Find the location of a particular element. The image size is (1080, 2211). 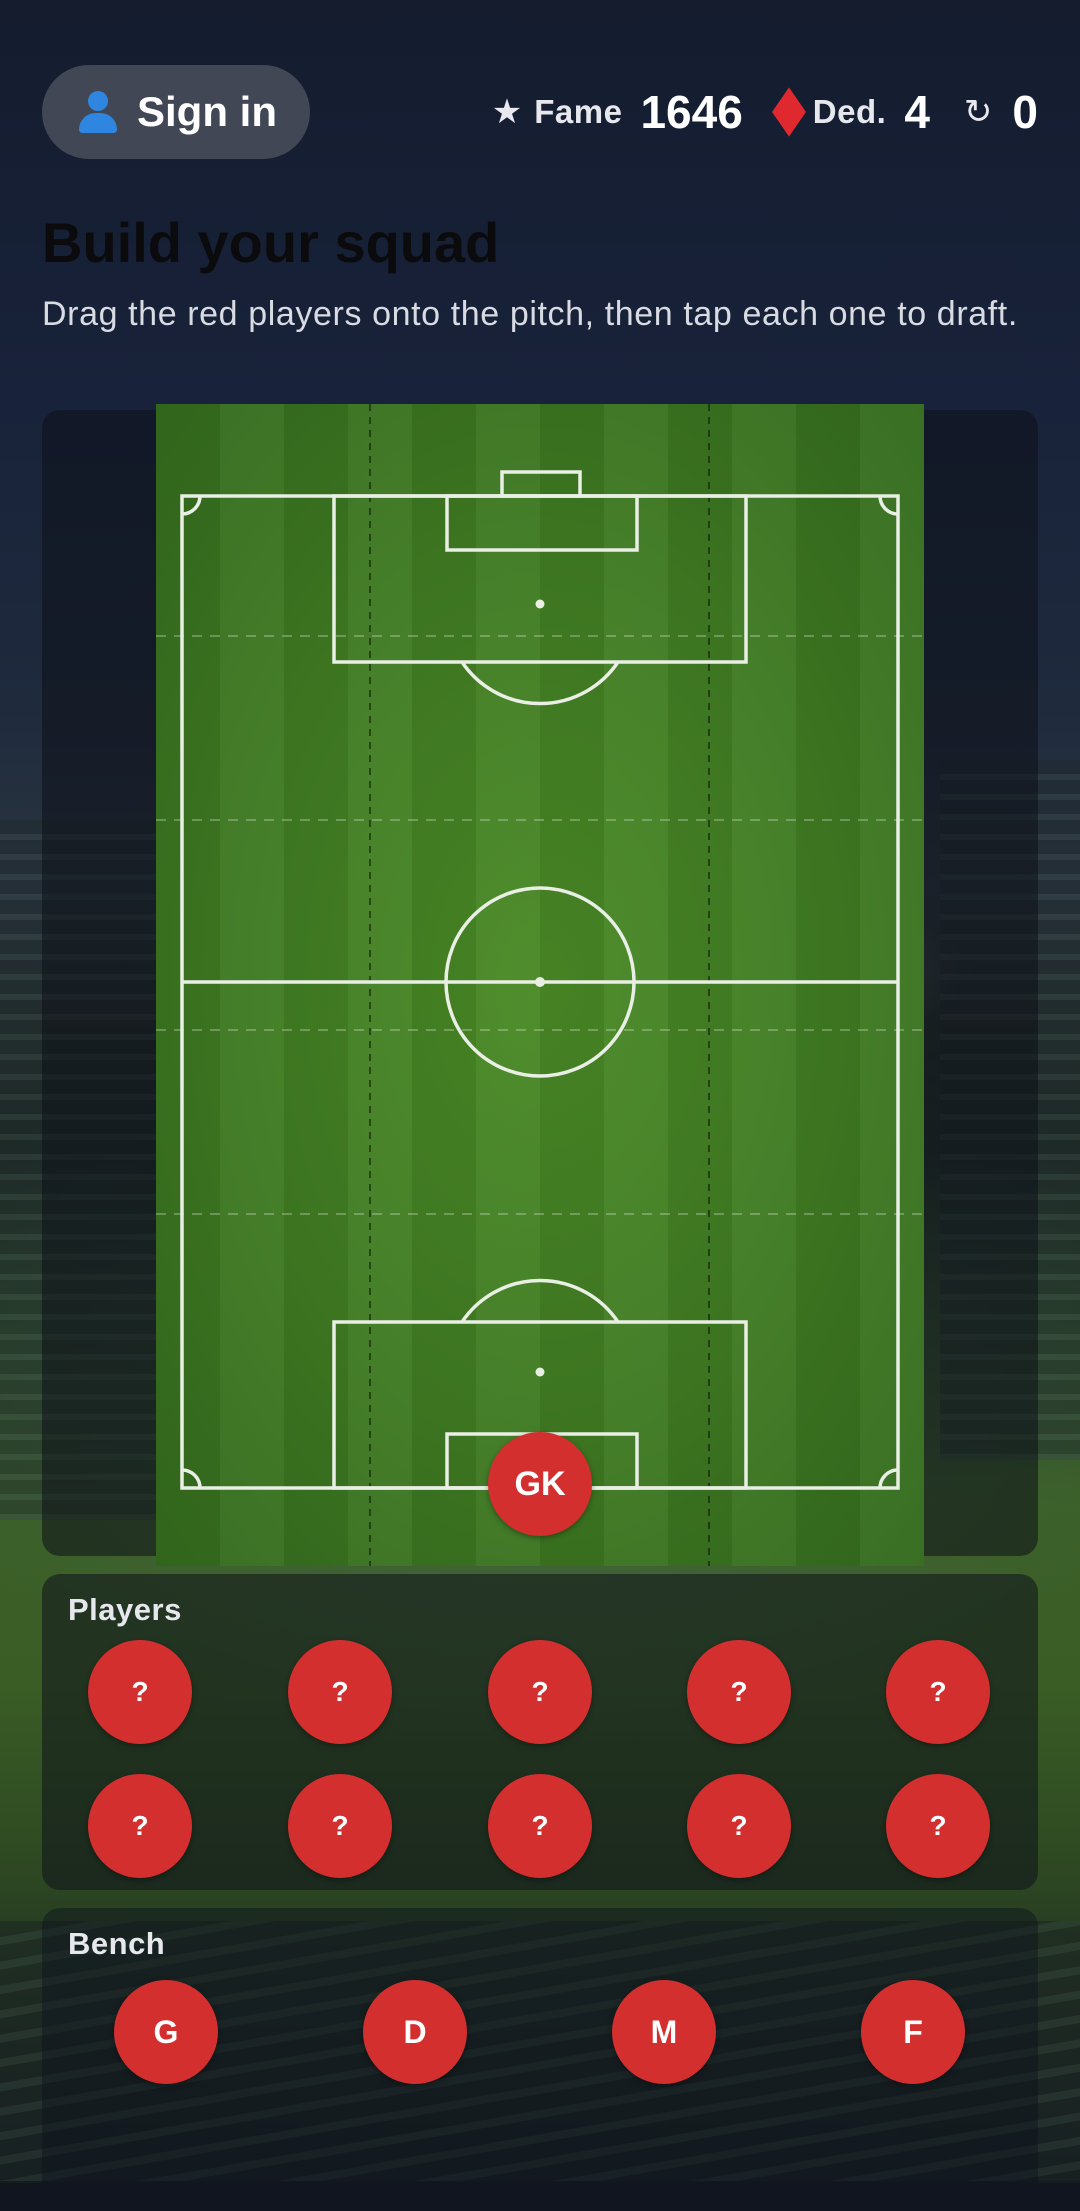

page-title: Build your squad is located at coordinates (271, 242).